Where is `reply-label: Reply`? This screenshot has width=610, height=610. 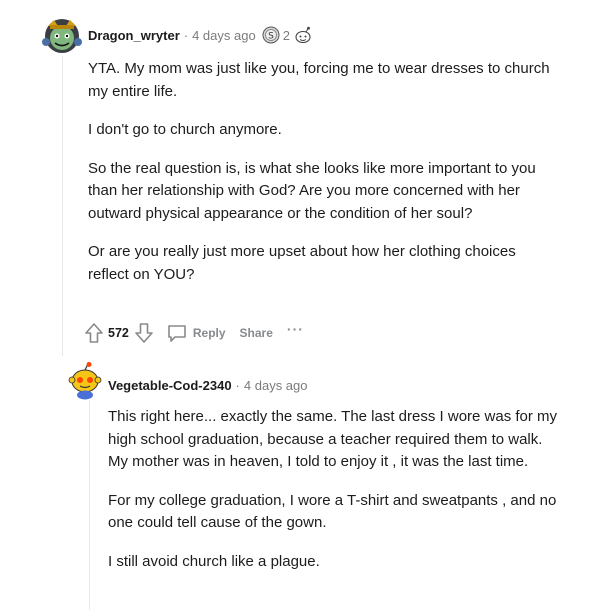 reply-label: Reply is located at coordinates (209, 333).